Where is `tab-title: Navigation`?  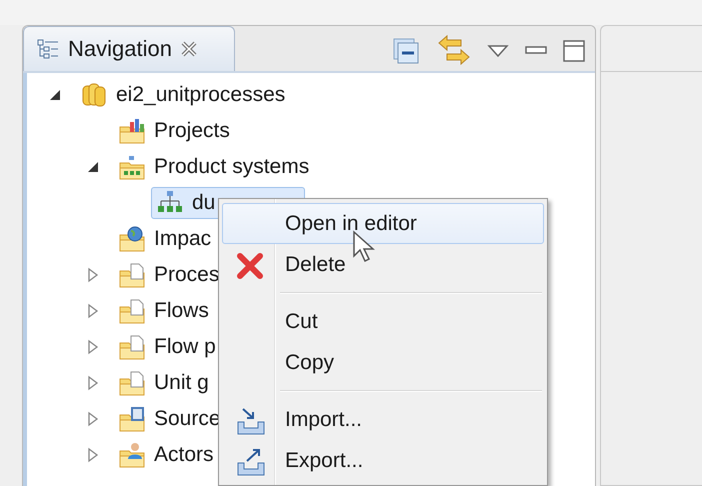
tab-title: Navigation is located at coordinates (120, 49).